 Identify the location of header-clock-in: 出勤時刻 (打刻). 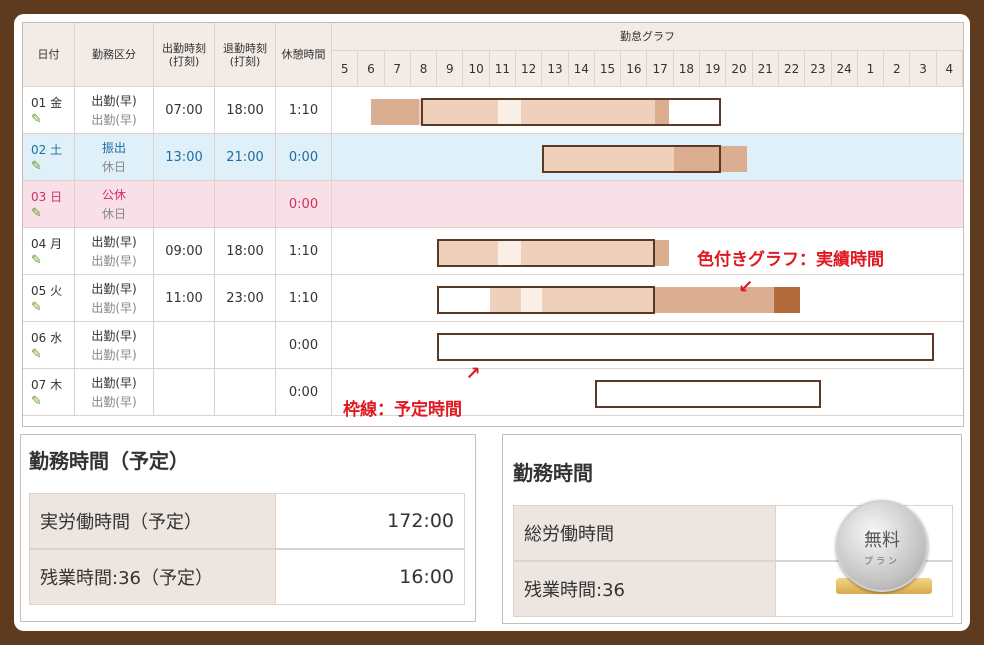
(184, 54).